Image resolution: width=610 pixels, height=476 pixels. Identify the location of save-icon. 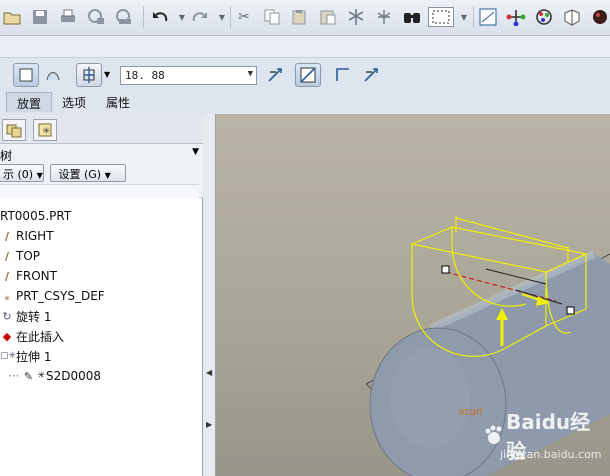
(40, 17).